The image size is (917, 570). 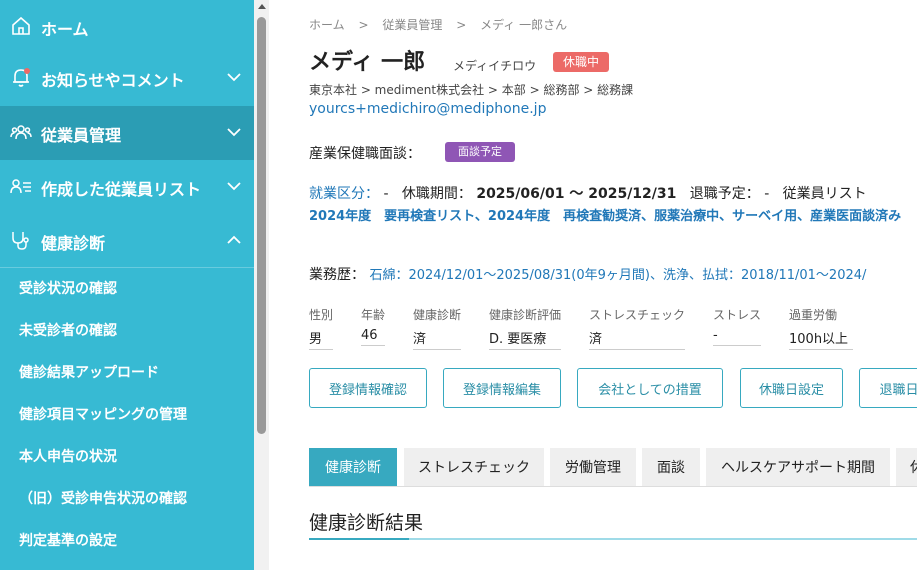 What do you see at coordinates (321, 339) in the screenshot?
I see `field-value: 男` at bounding box center [321, 339].